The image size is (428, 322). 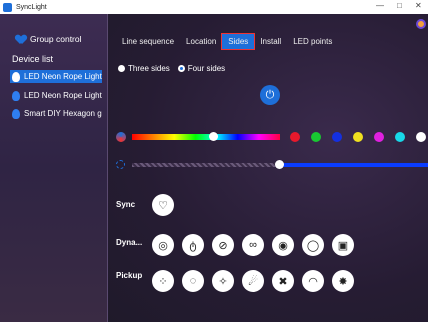 What do you see at coordinates (418, 5) in the screenshot?
I see `close-button: ✕` at bounding box center [418, 5].